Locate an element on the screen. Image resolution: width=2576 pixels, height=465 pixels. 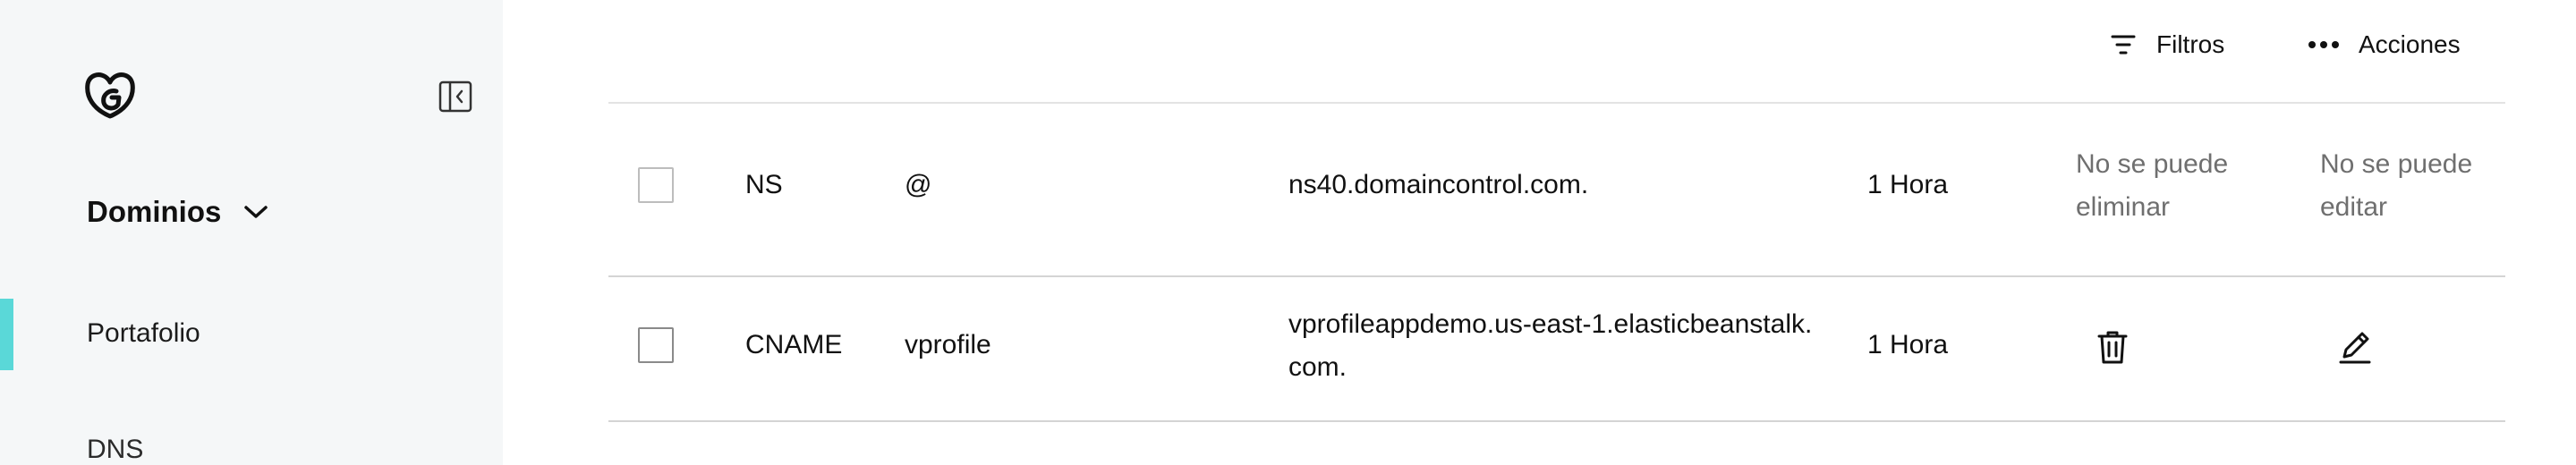
godaddy-logo-icon is located at coordinates (110, 95).